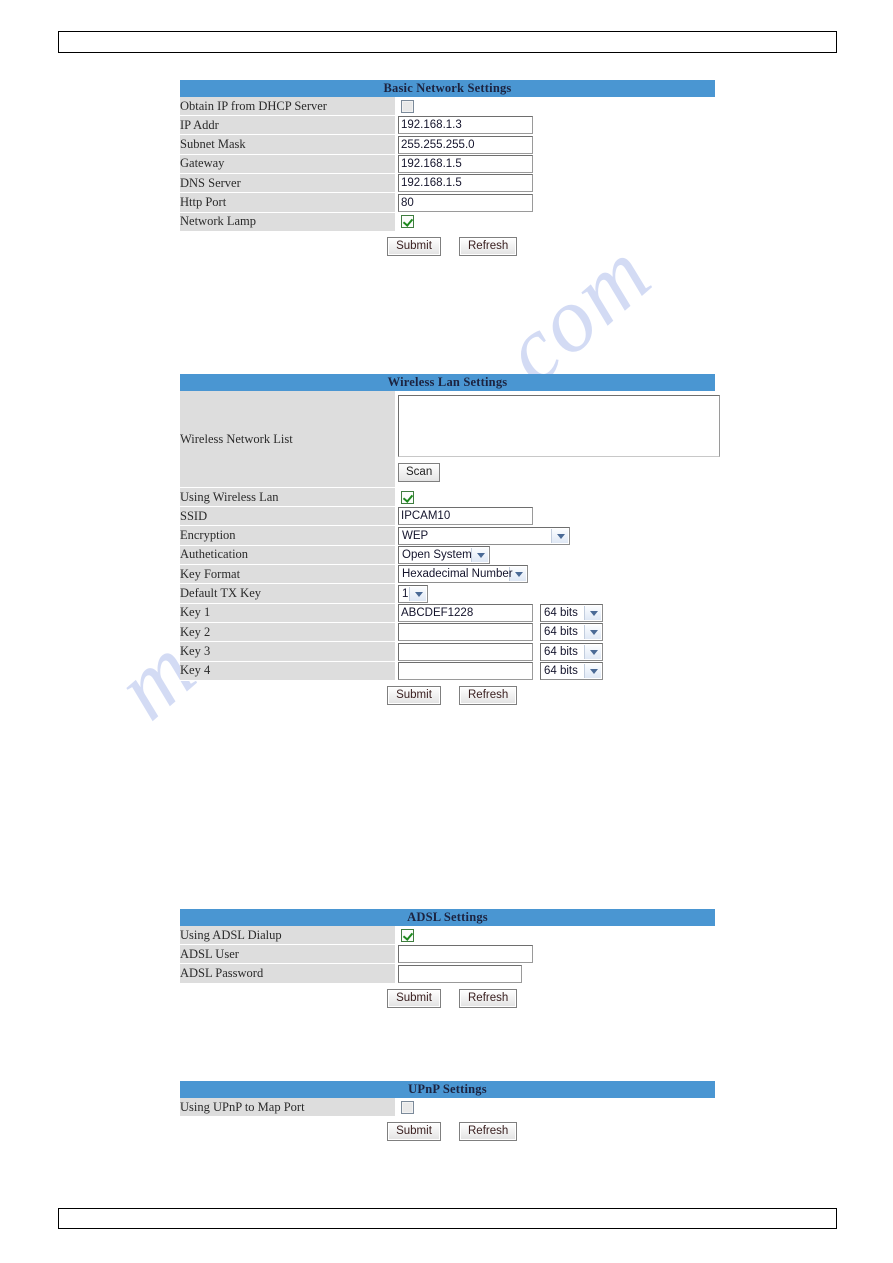 The image size is (893, 1263). Describe the element at coordinates (414, 1131) in the screenshot. I see `upnp-submit-button: Submit` at that location.